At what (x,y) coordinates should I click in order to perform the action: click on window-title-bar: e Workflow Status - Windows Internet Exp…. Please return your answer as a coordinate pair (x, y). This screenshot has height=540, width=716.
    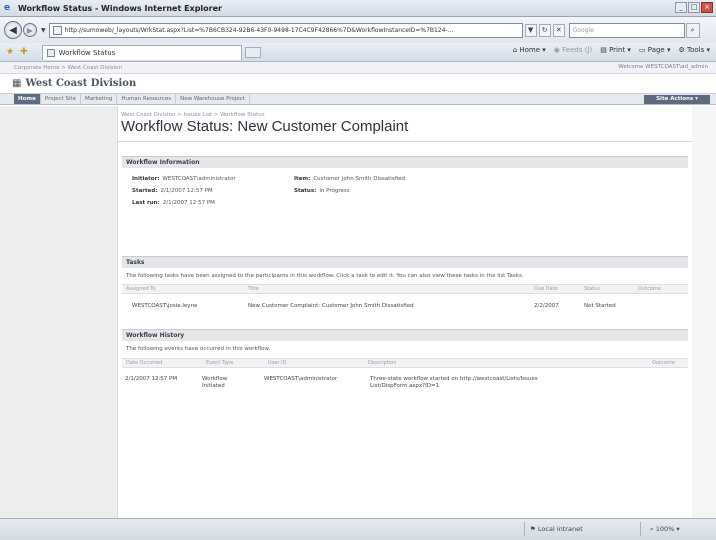
    Looking at the image, I should click on (358, 8).